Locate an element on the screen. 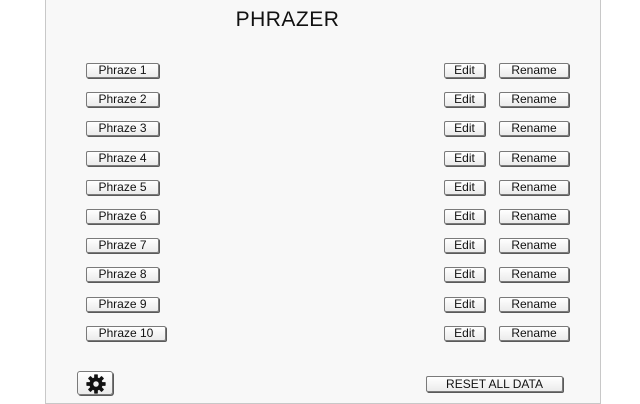 The width and height of the screenshot is (640, 404). phraze-button: Phraze 1 is located at coordinates (122, 70).